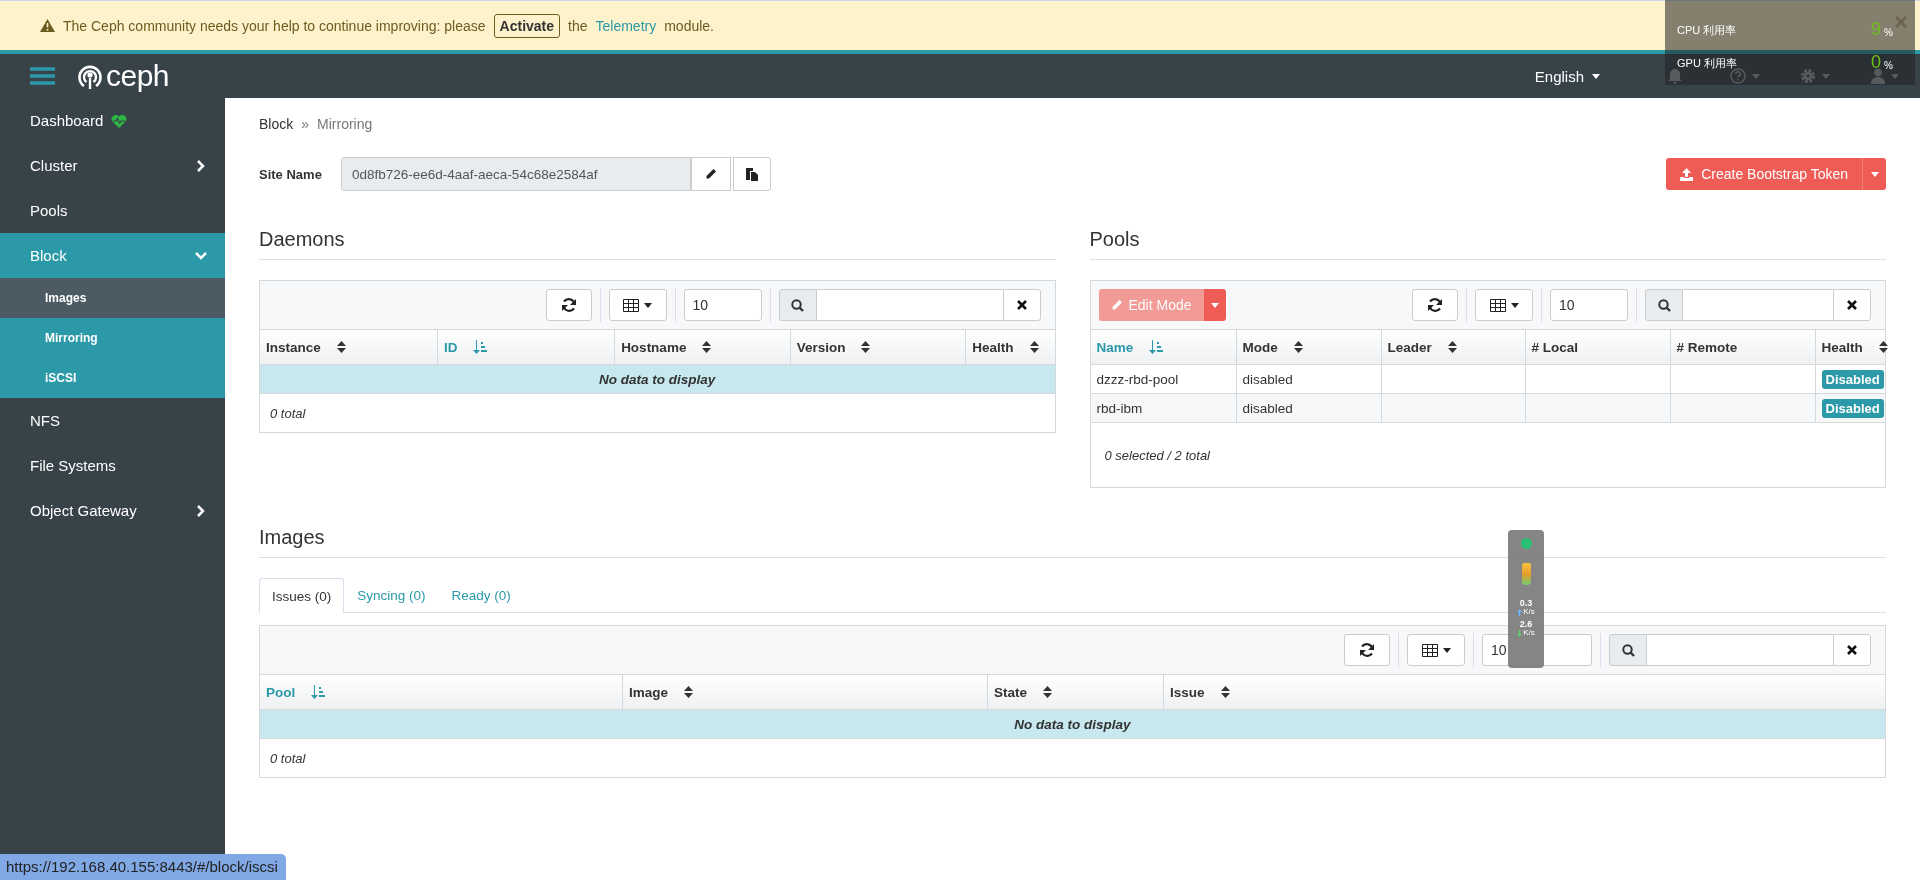 The height and width of the screenshot is (880, 1920). I want to click on column-header: Version, so click(878, 347).